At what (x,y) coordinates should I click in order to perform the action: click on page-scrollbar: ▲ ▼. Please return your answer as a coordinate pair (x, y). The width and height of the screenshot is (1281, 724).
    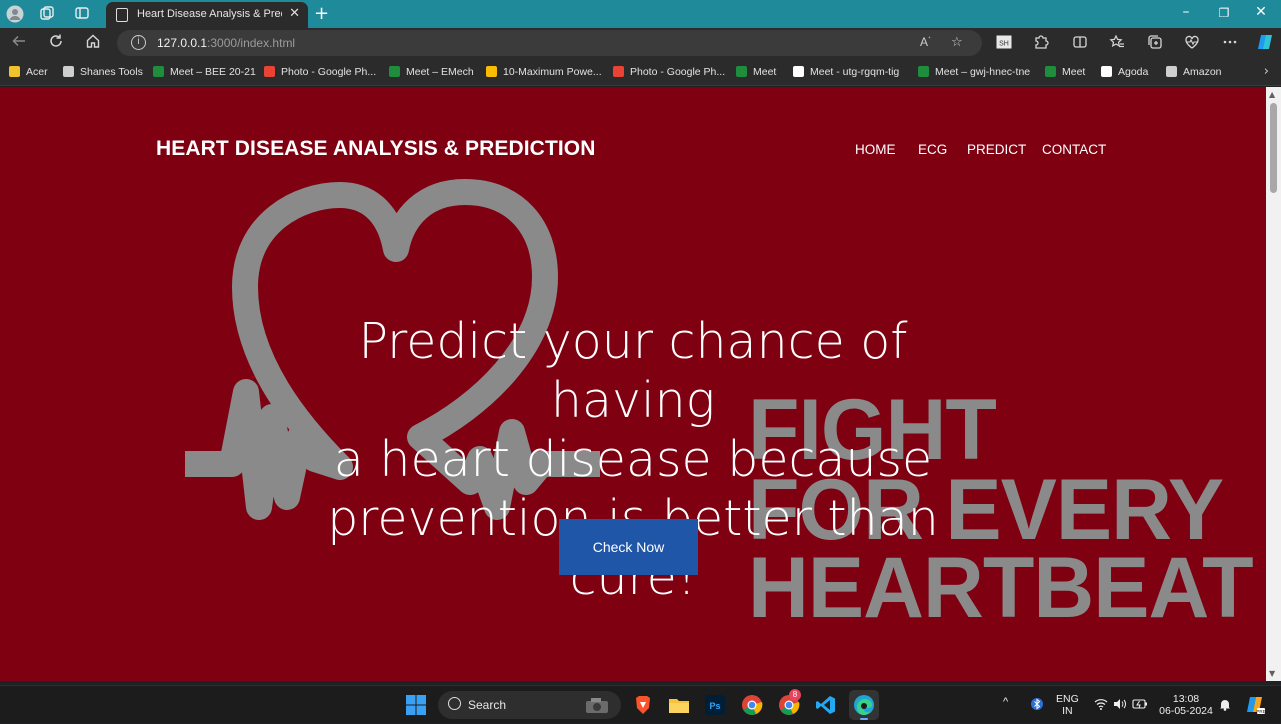
    Looking at the image, I should click on (1273, 384).